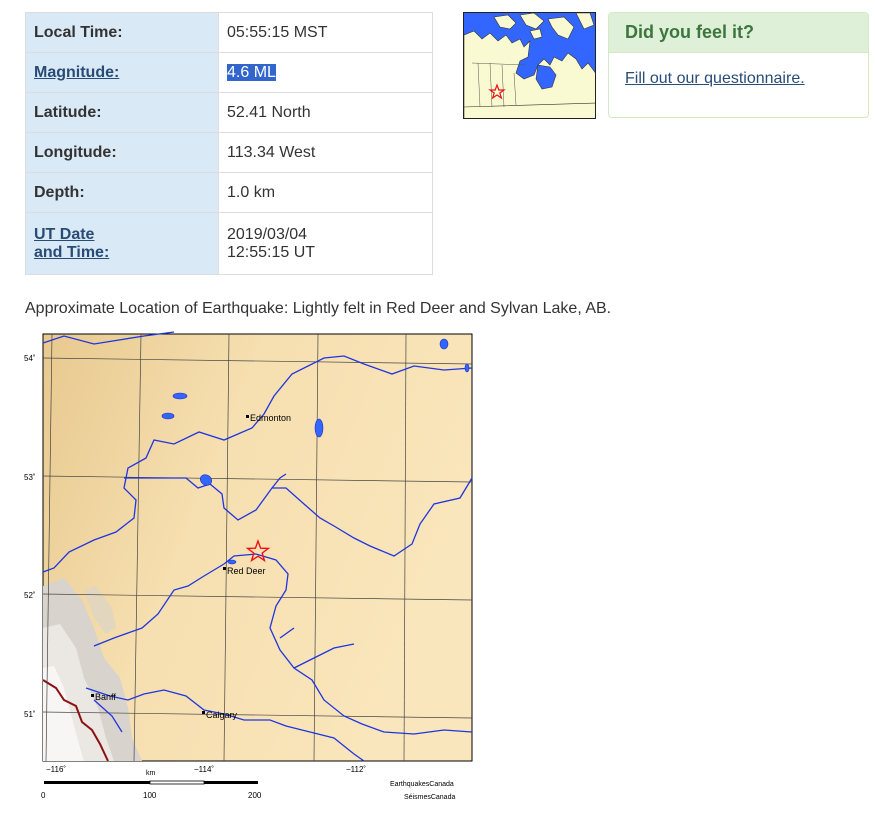 Image resolution: width=875 pixels, height=831 pixels. What do you see at coordinates (122, 152) in the screenshot?
I see `longitude-label: Longitude:` at bounding box center [122, 152].